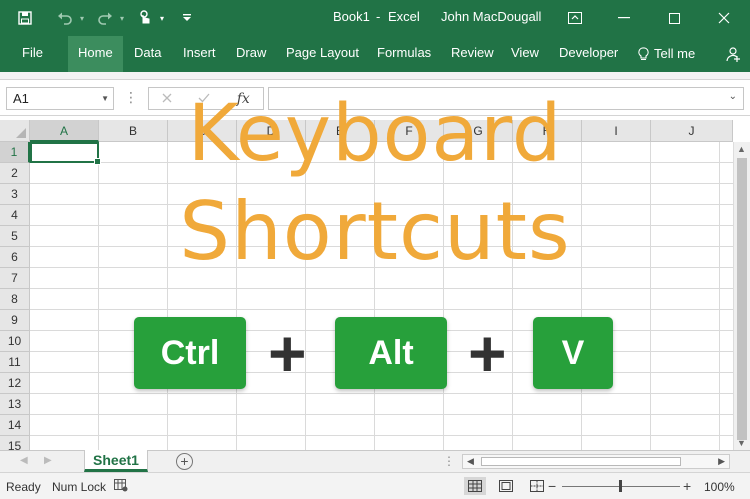 This screenshot has width=750, height=499. I want to click on minimize-icon, so click(624, 18).